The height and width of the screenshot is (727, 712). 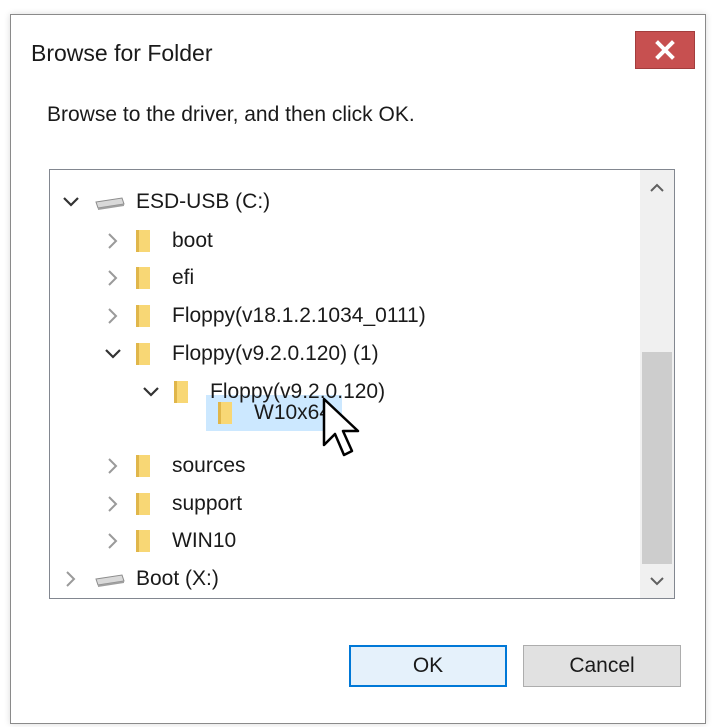 I want to click on tree-item-label: Boot (X:), so click(x=177, y=578).